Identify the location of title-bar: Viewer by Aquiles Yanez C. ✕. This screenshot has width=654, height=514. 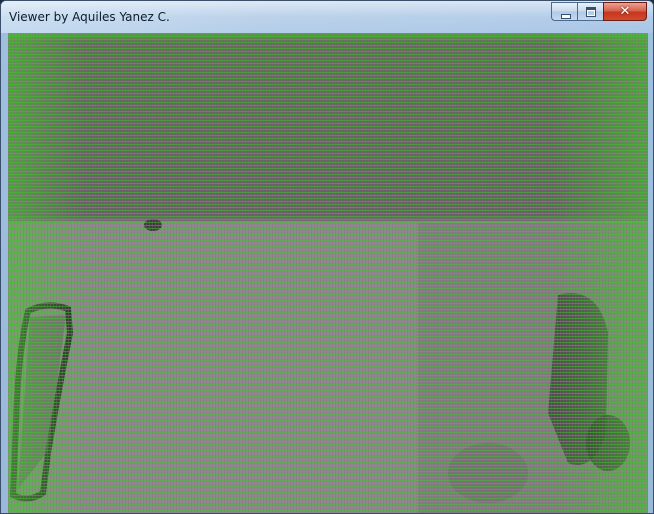
(327, 17).